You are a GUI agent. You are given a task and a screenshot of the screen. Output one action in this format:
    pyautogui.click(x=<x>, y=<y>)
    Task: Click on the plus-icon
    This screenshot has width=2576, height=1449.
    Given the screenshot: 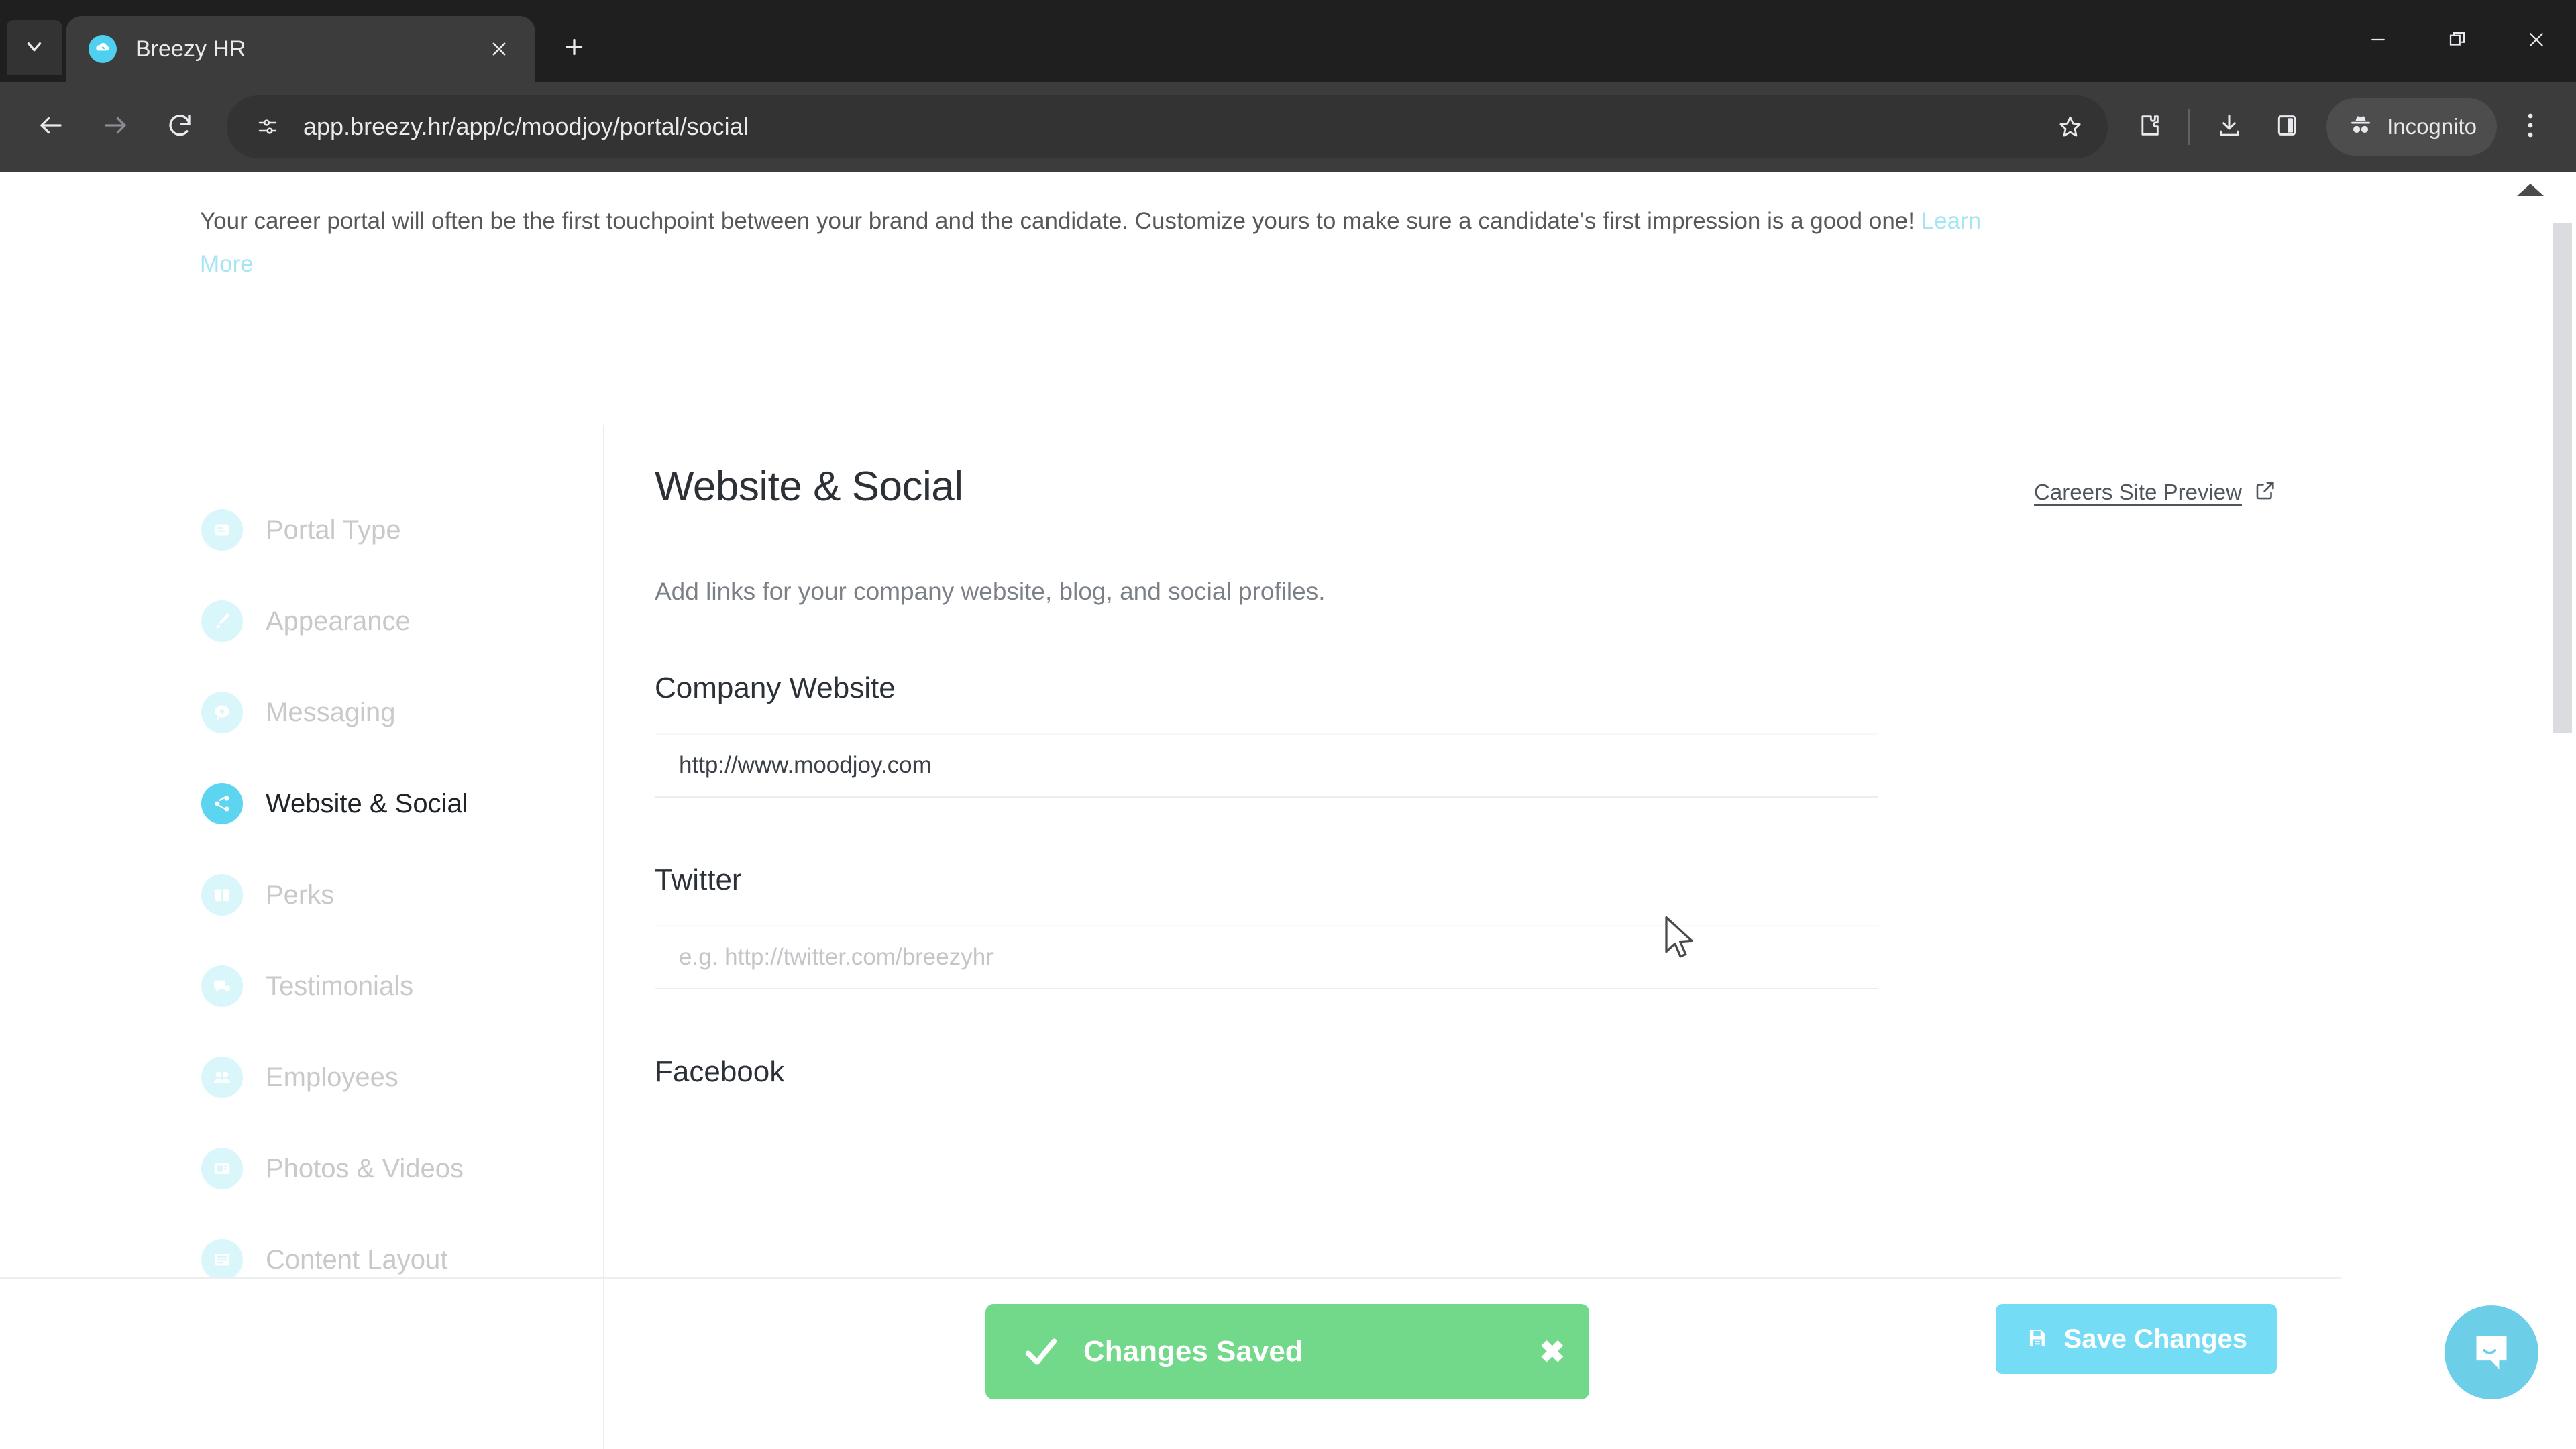 What is the action you would take?
    pyautogui.click(x=574, y=48)
    